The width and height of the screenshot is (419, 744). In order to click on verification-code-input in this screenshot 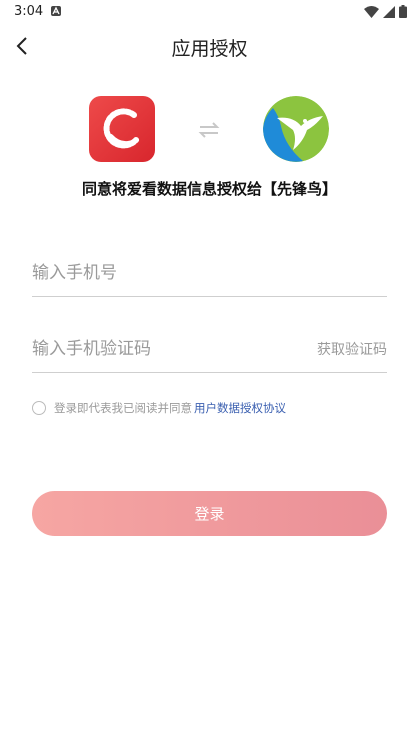, I will do `click(162, 349)`.